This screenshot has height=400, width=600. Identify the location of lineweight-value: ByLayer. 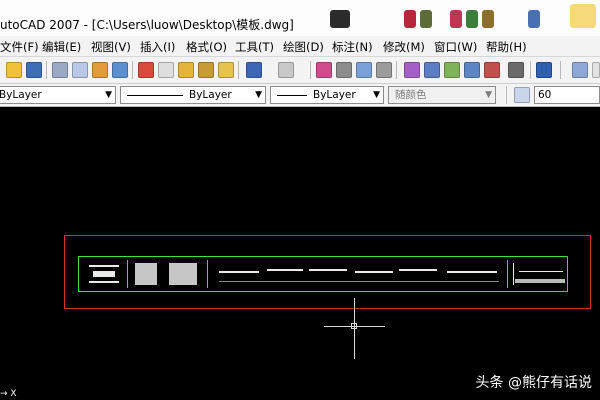
(334, 95).